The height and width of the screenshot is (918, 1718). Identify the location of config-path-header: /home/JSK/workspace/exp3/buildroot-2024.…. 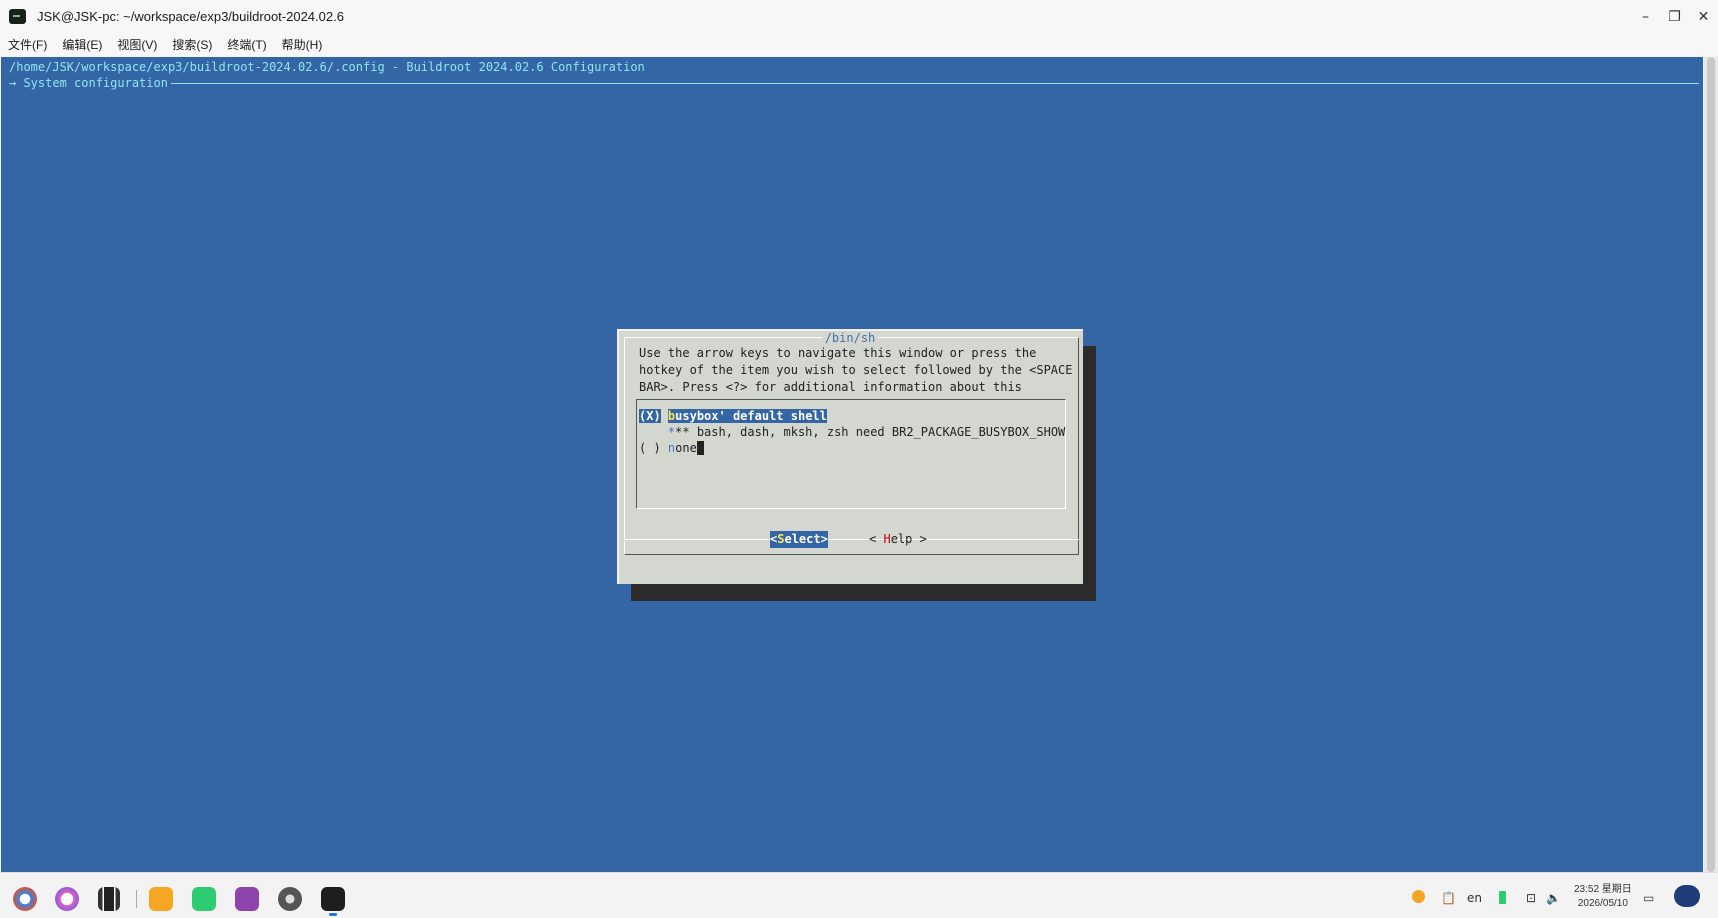
(327, 67).